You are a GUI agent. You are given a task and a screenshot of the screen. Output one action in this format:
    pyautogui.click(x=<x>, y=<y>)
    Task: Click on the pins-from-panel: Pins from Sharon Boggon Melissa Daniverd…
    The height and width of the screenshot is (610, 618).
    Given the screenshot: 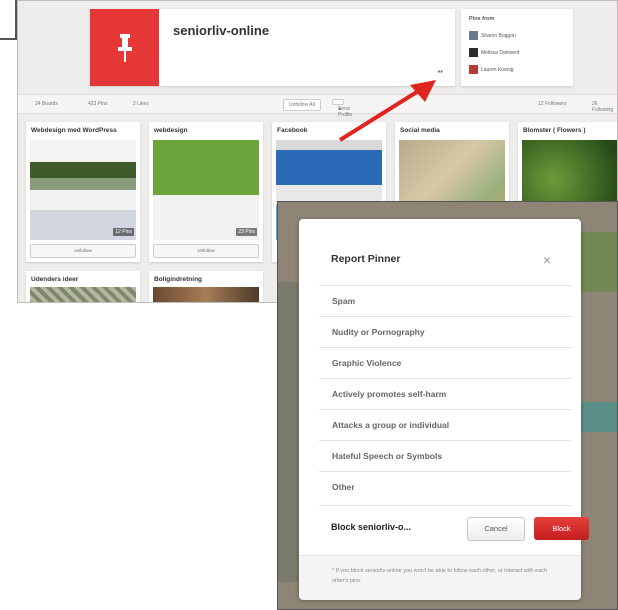 What is the action you would take?
    pyautogui.click(x=517, y=47)
    